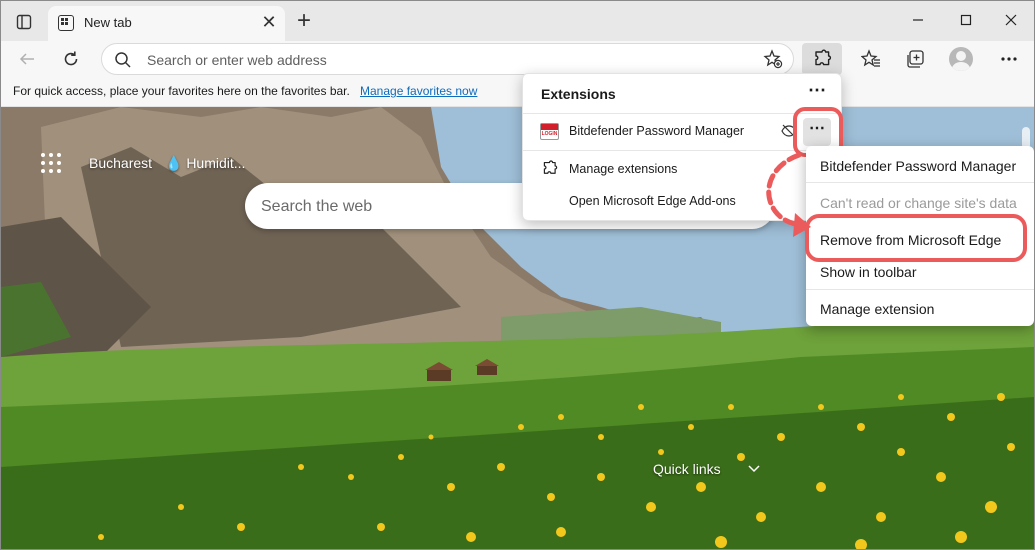 Image resolution: width=1035 pixels, height=550 pixels. What do you see at coordinates (877, 309) in the screenshot?
I see `context-item-manage-extension: Manage extension` at bounding box center [877, 309].